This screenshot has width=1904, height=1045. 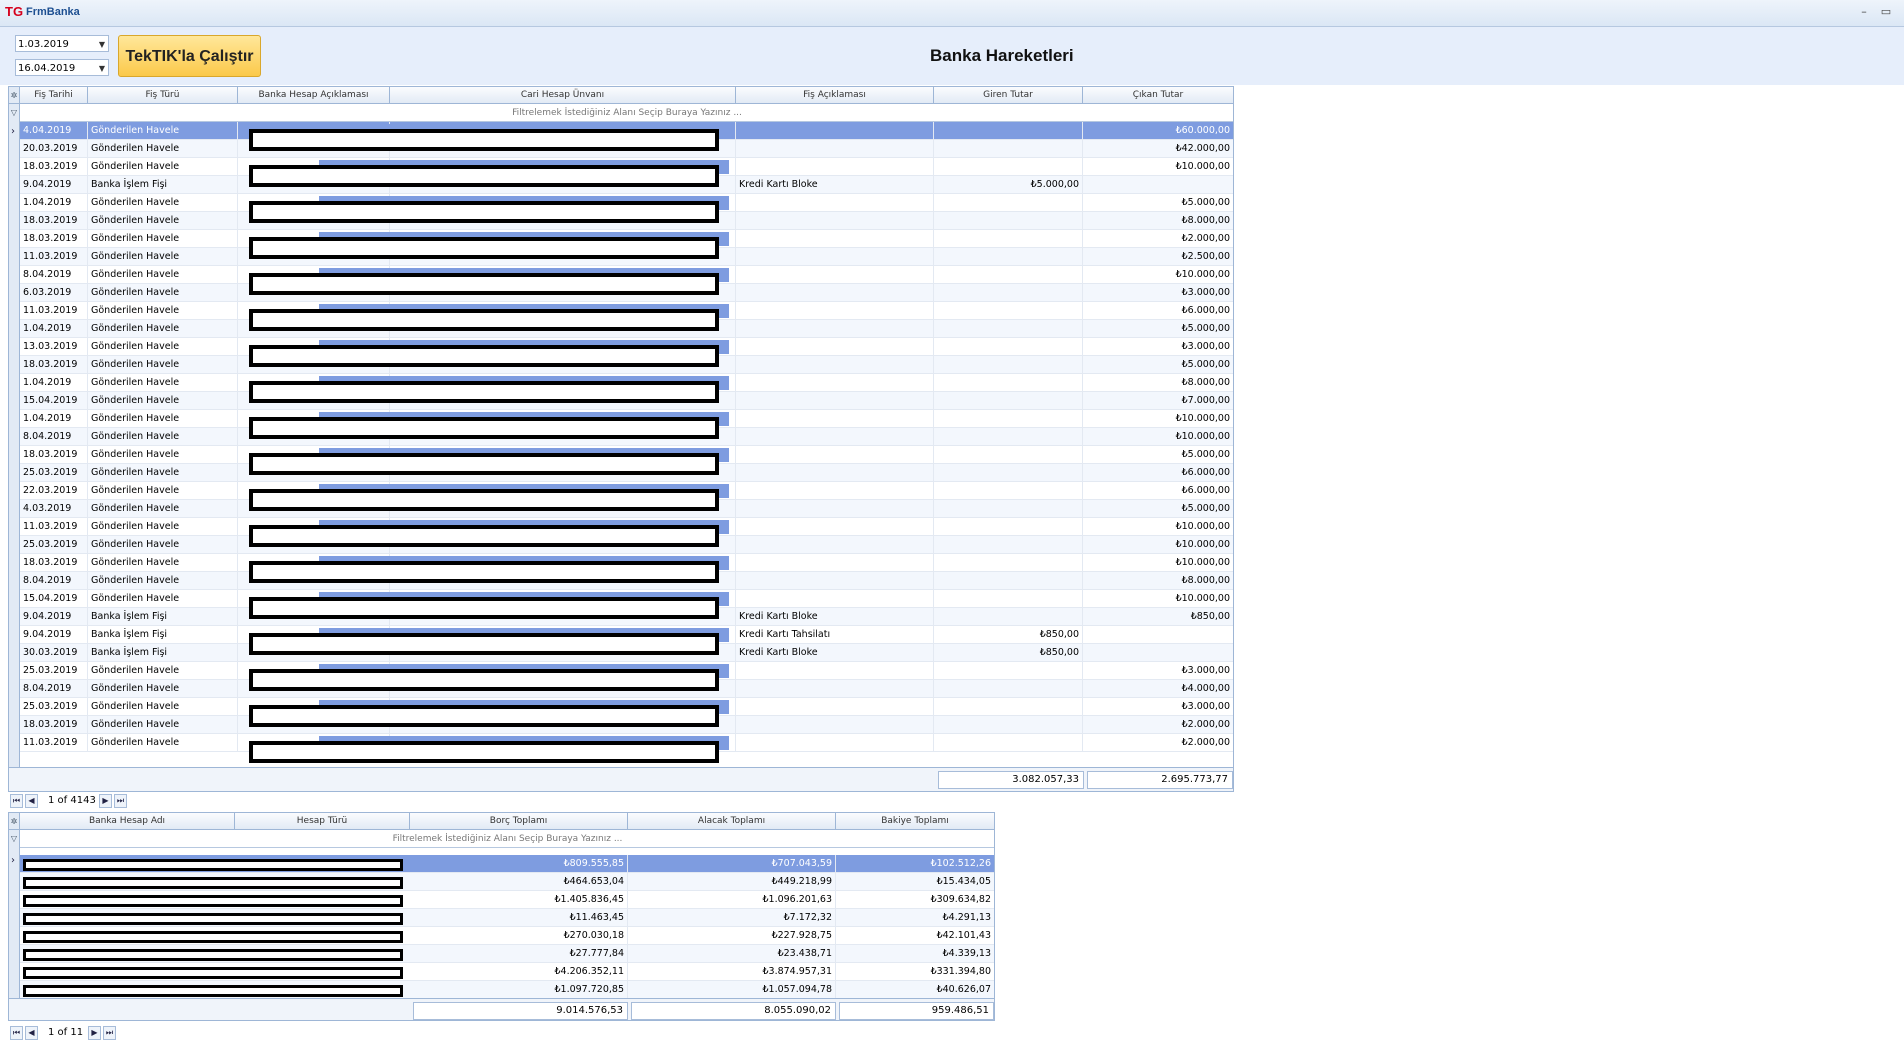 What do you see at coordinates (1011, 780) in the screenshot?
I see `total-giren: 3.082.057,33` at bounding box center [1011, 780].